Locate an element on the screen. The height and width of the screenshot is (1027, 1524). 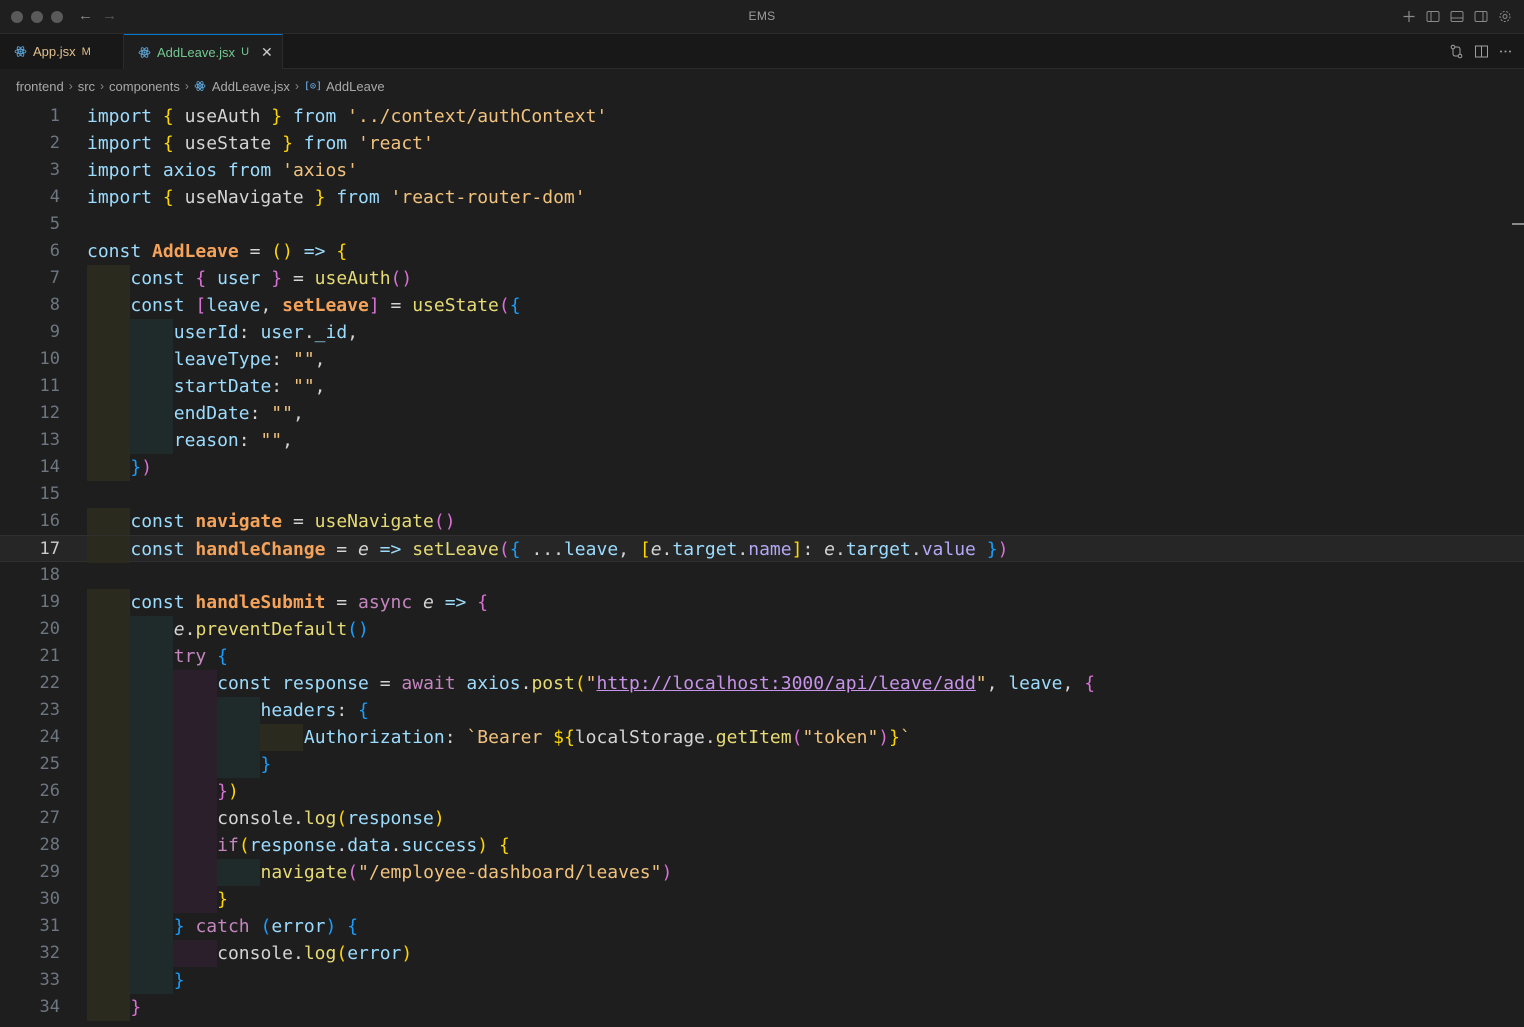
code-line: 7 const { user } = useAuth() is located at coordinates (762, 278).